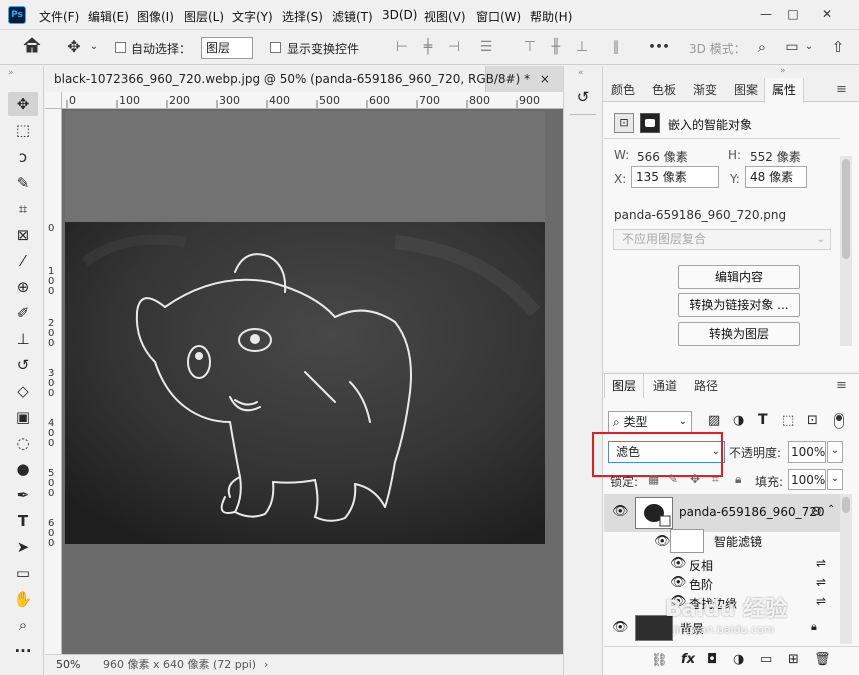  I want to click on history-panel-icon: ↺, so click(583, 97).